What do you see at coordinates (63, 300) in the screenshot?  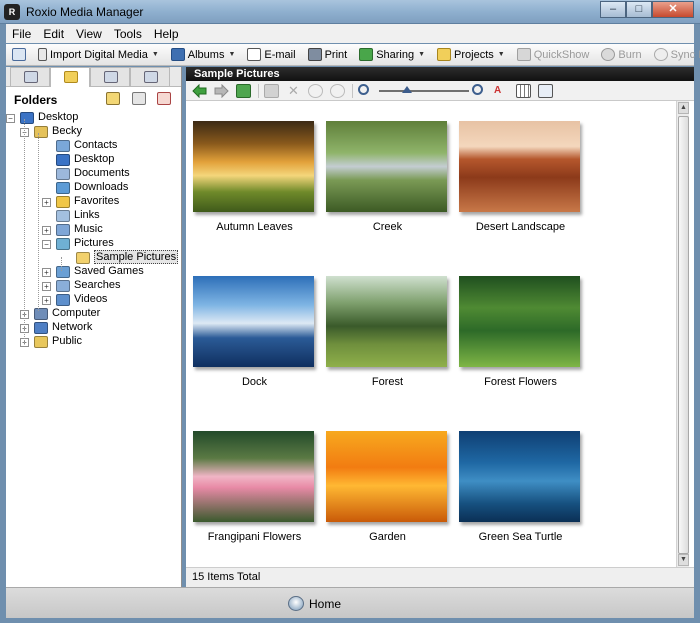 I see `videos-folder-icon` at bounding box center [63, 300].